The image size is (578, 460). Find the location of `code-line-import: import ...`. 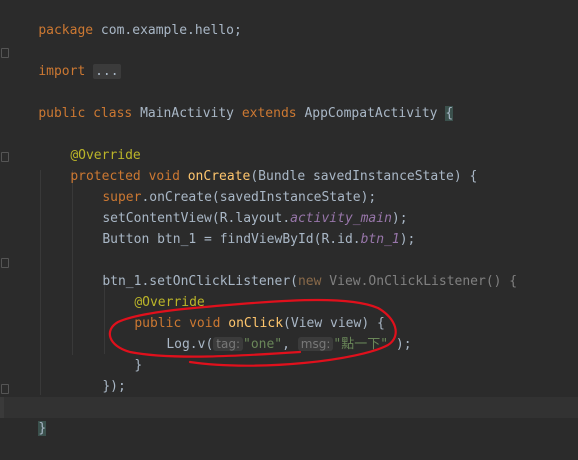

code-line-import: import ... is located at coordinates (289, 59).